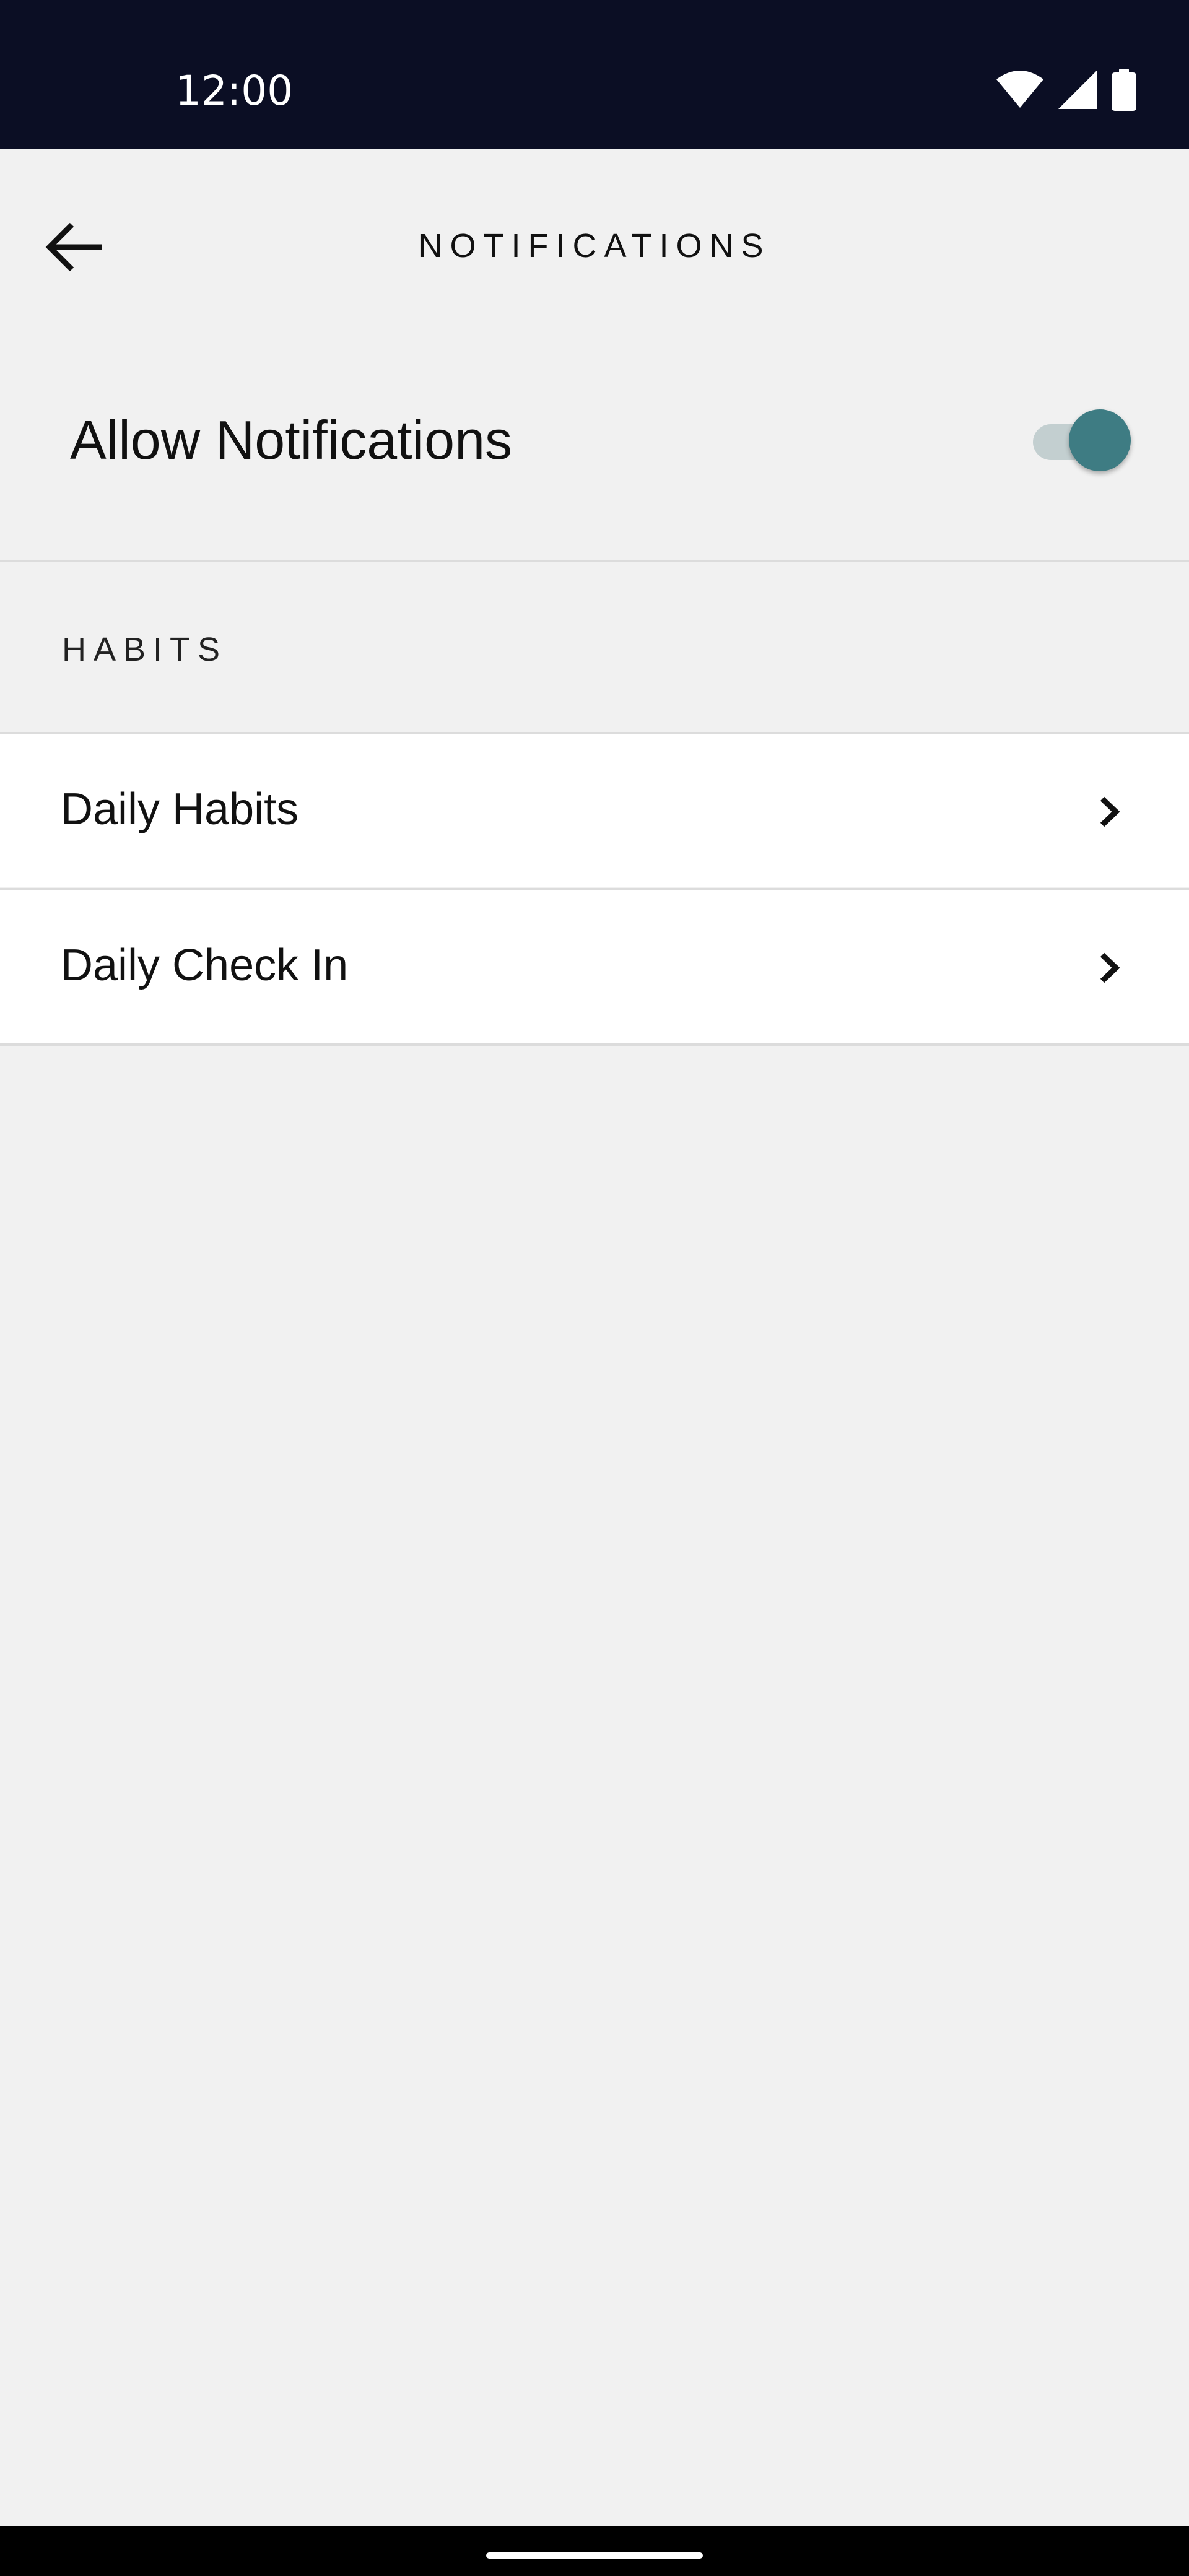 Image resolution: width=1189 pixels, height=2576 pixels. I want to click on toggle-thumb, so click(1100, 440).